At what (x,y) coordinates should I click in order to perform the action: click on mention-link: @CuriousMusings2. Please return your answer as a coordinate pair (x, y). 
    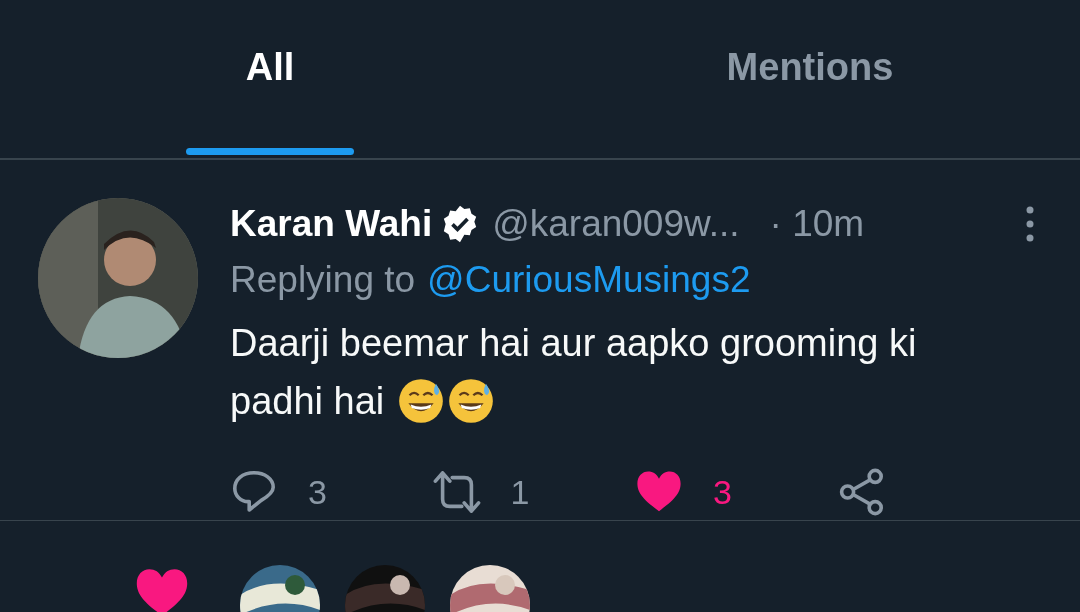
    Looking at the image, I should click on (589, 280).